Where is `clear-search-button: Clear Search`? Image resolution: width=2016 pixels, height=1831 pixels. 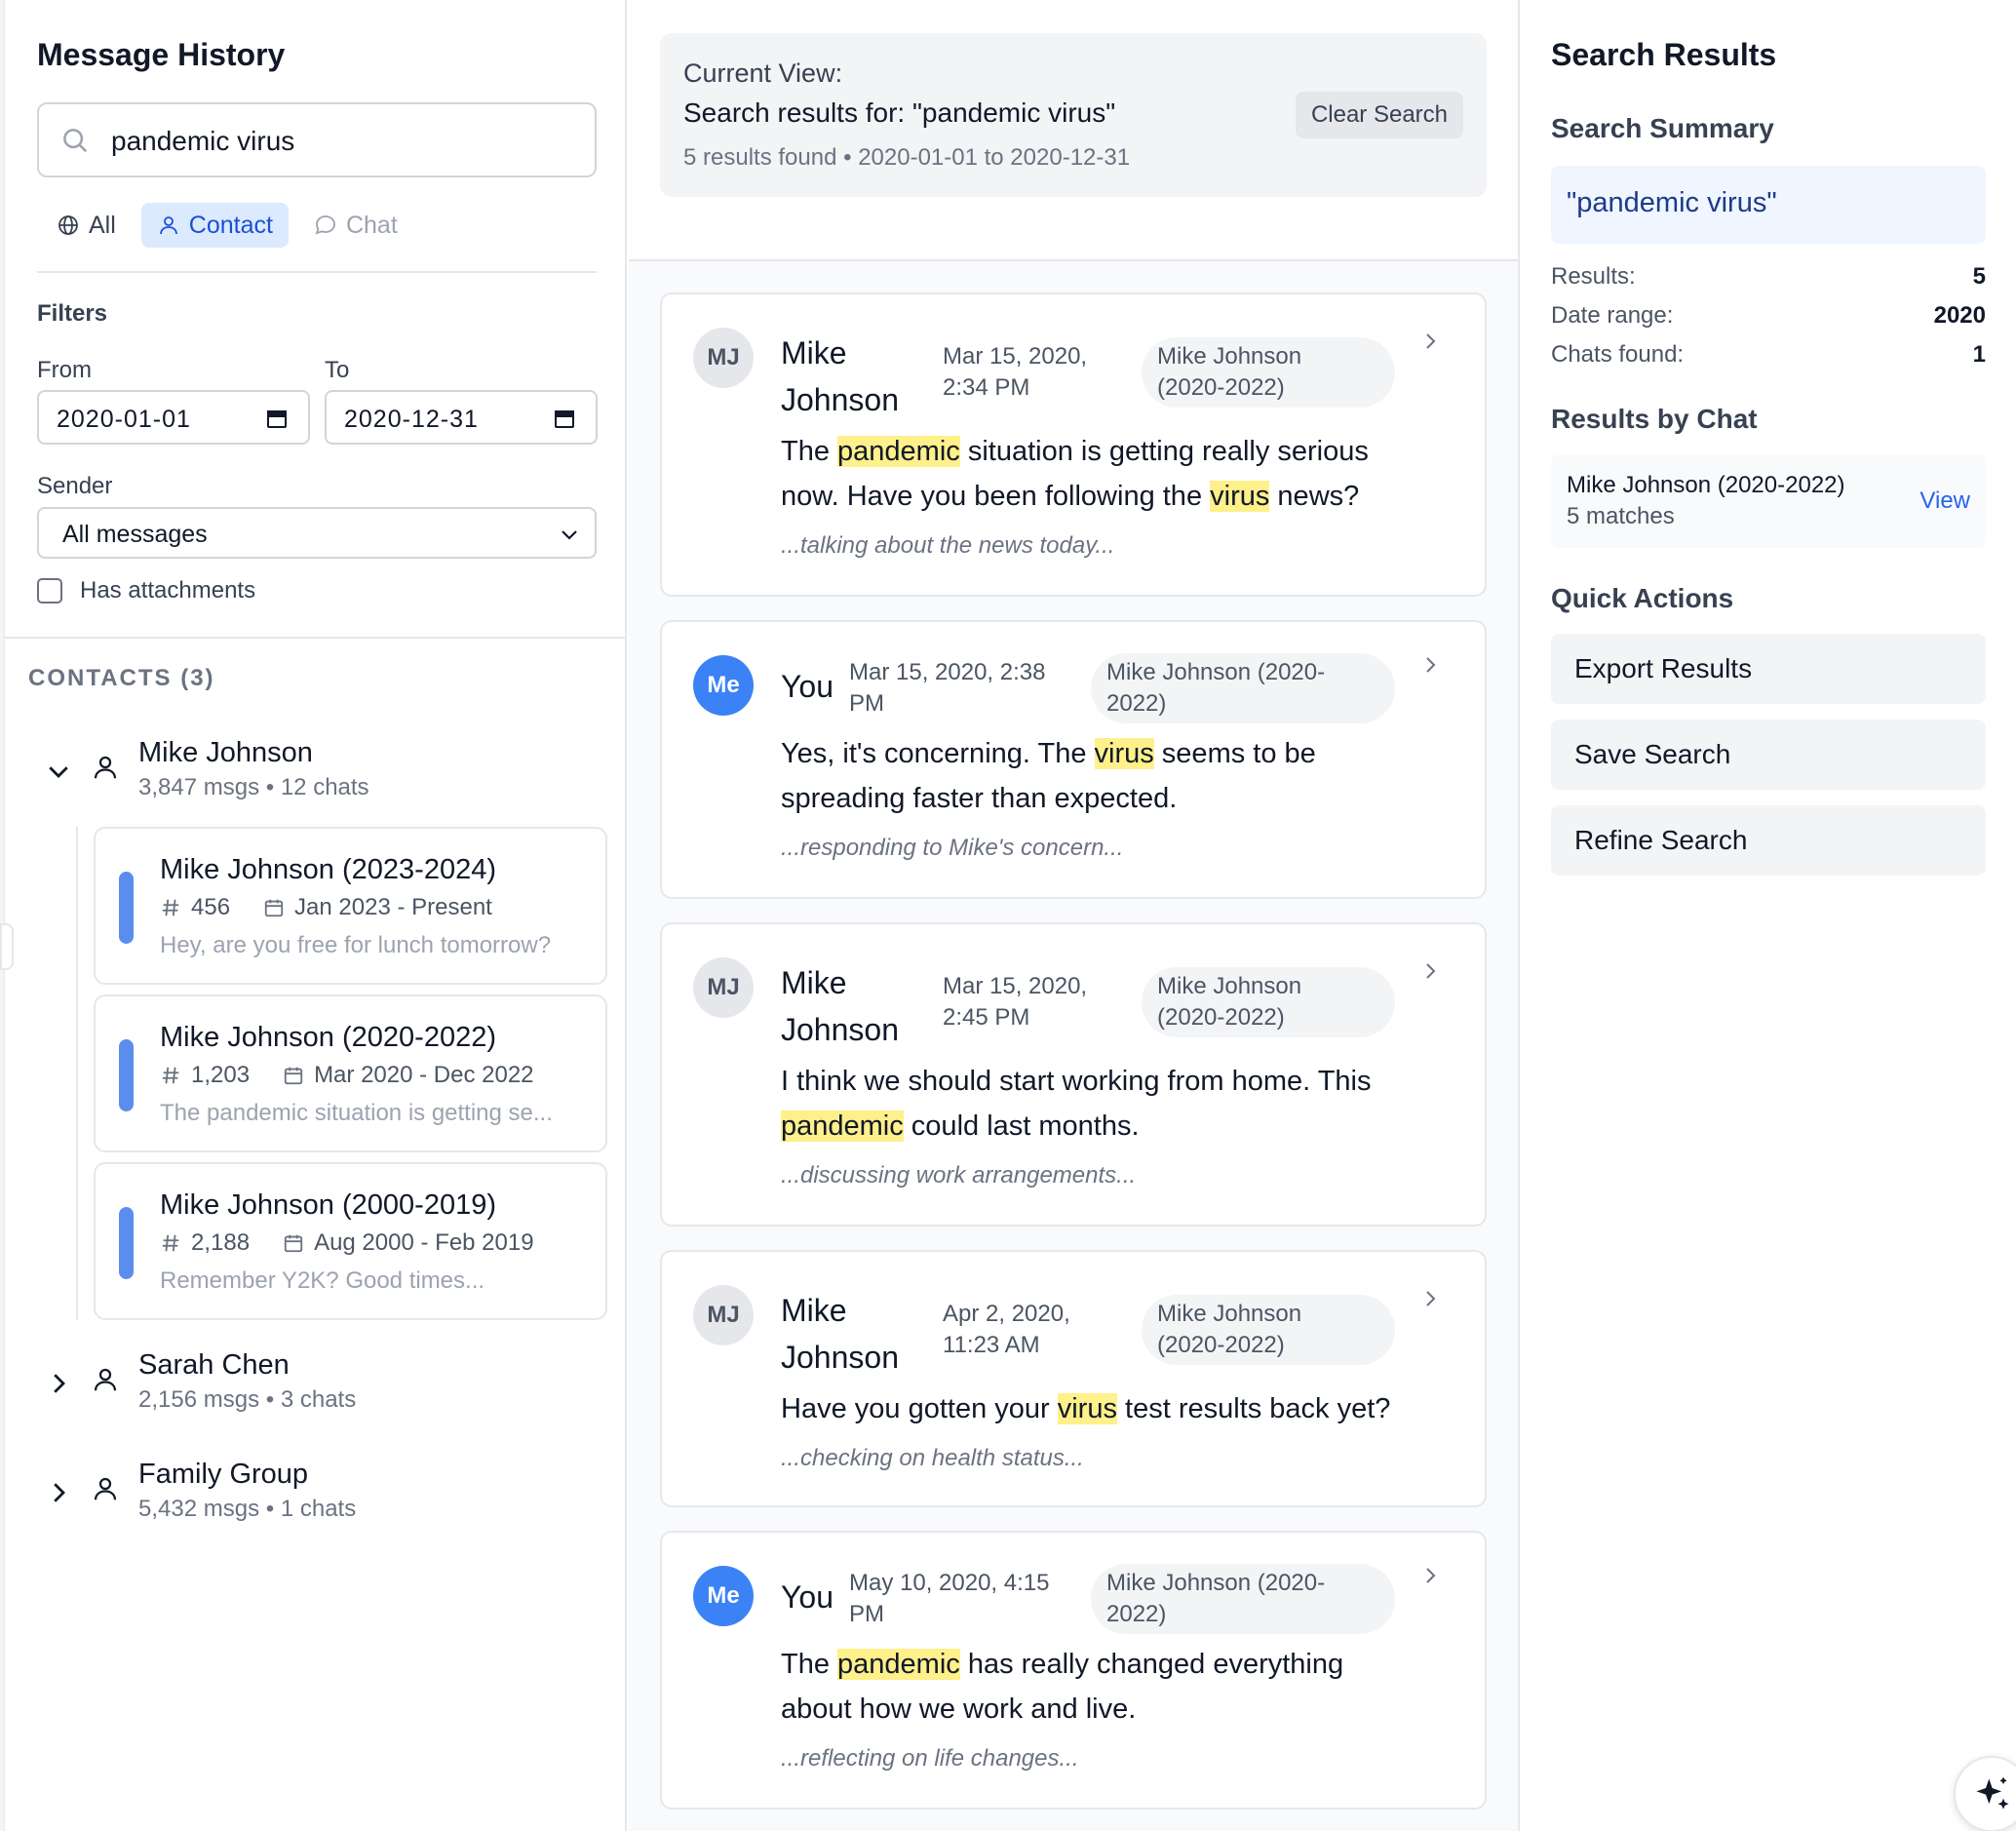
clear-search-button: Clear Search is located at coordinates (1379, 115).